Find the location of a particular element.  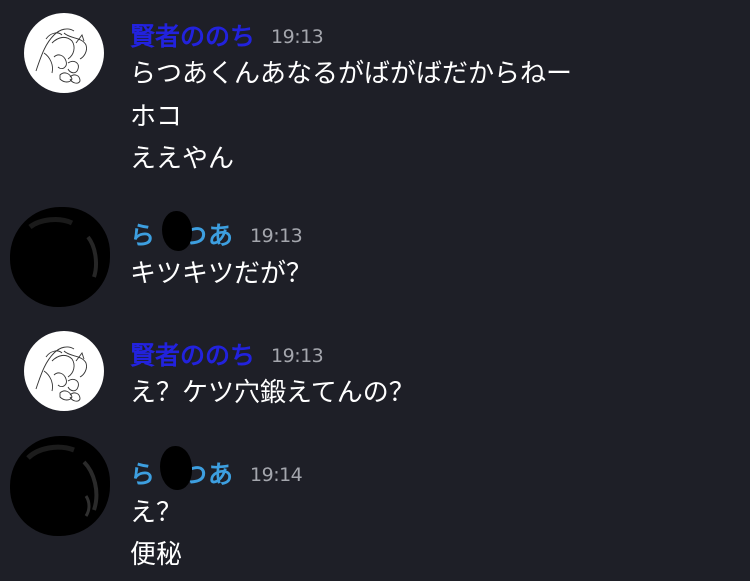

message-text: らつあくんあなるがばがばだからねー is located at coordinates (351, 74).